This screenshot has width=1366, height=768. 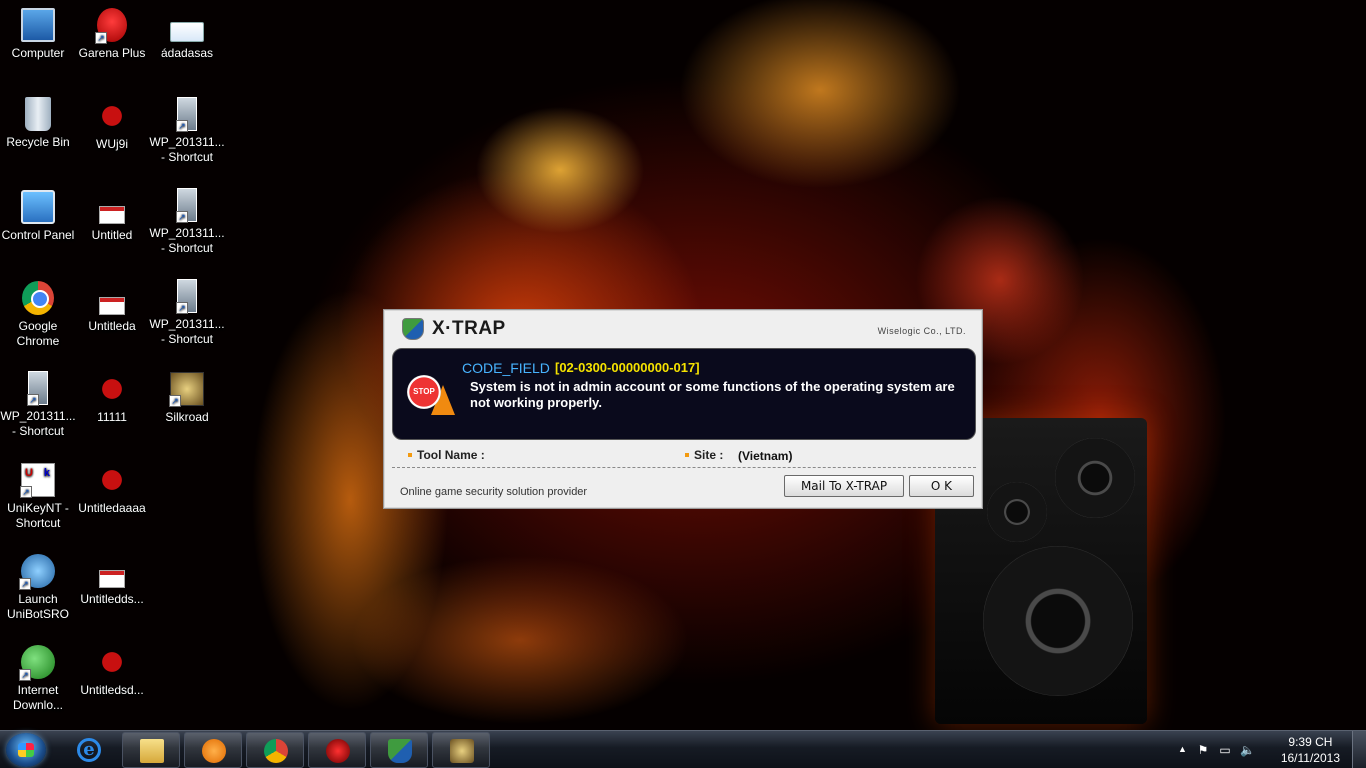 I want to click on desktop-icon-garena-plus: ↗ Garena Plus, so click(x=112, y=34).